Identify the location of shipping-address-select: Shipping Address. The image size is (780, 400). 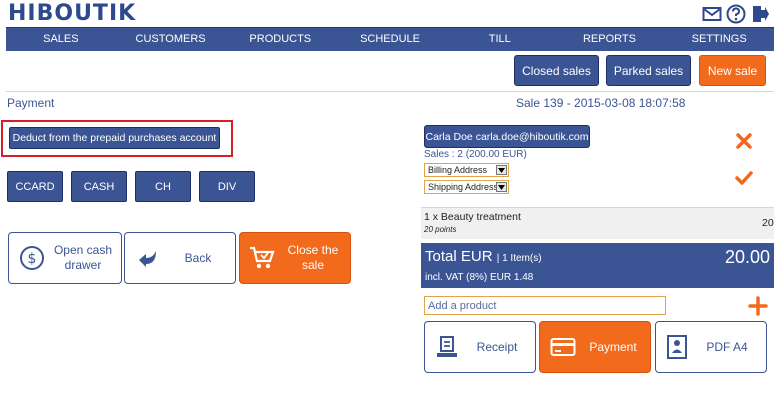
(466, 187).